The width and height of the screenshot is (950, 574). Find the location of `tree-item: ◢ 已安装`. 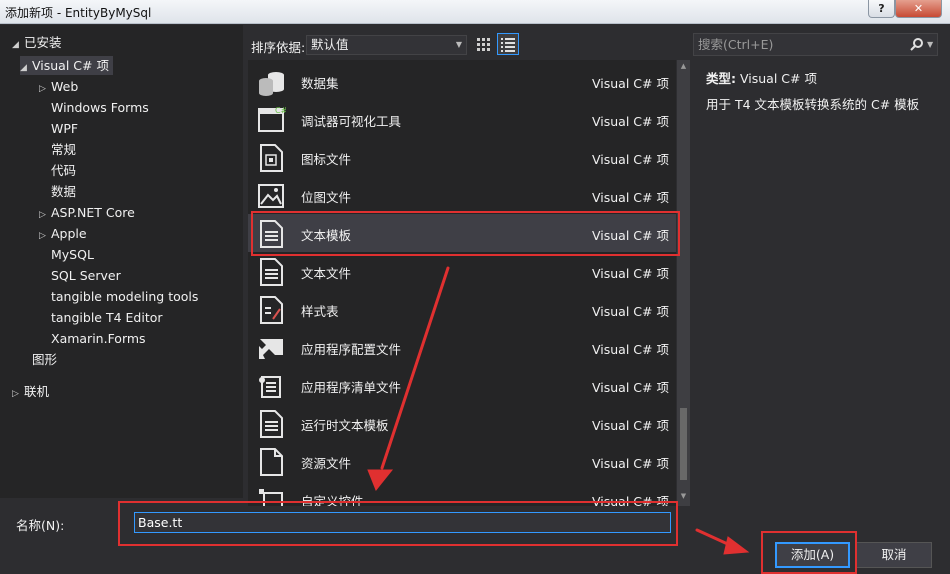

tree-item: ◢ 已安装 is located at coordinates (37, 42).